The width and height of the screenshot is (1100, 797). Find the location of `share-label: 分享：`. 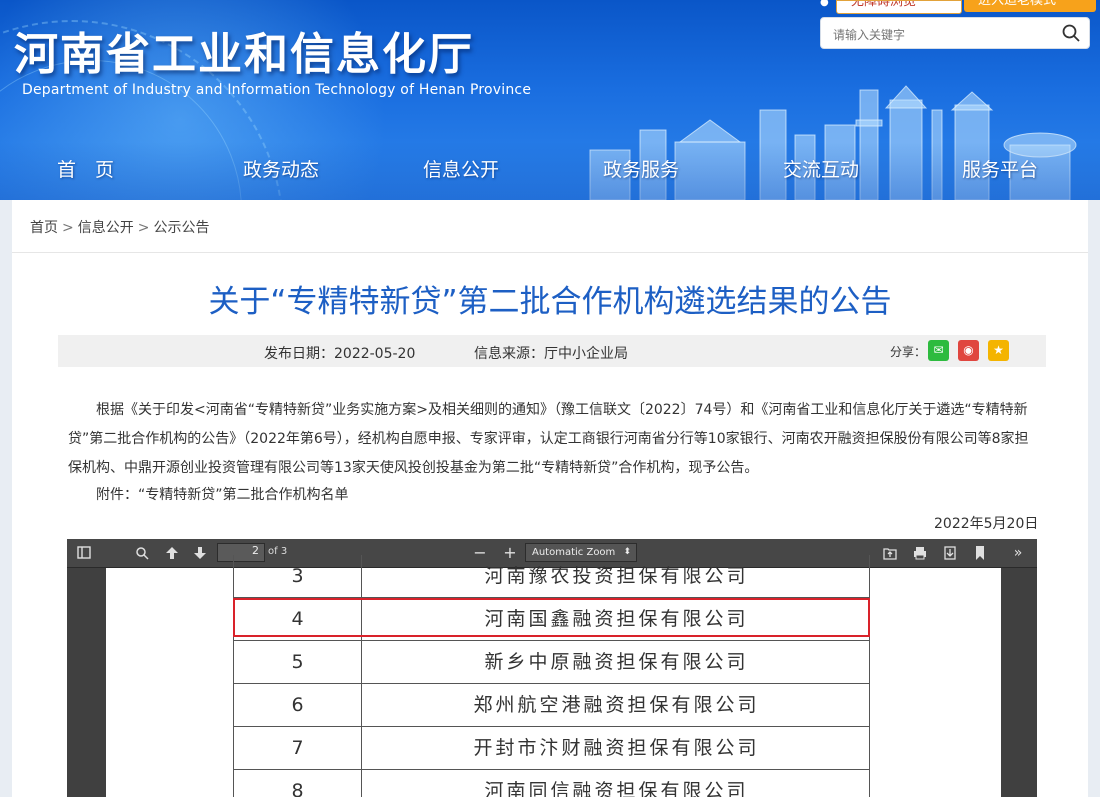

share-label: 分享： is located at coordinates (908, 352).